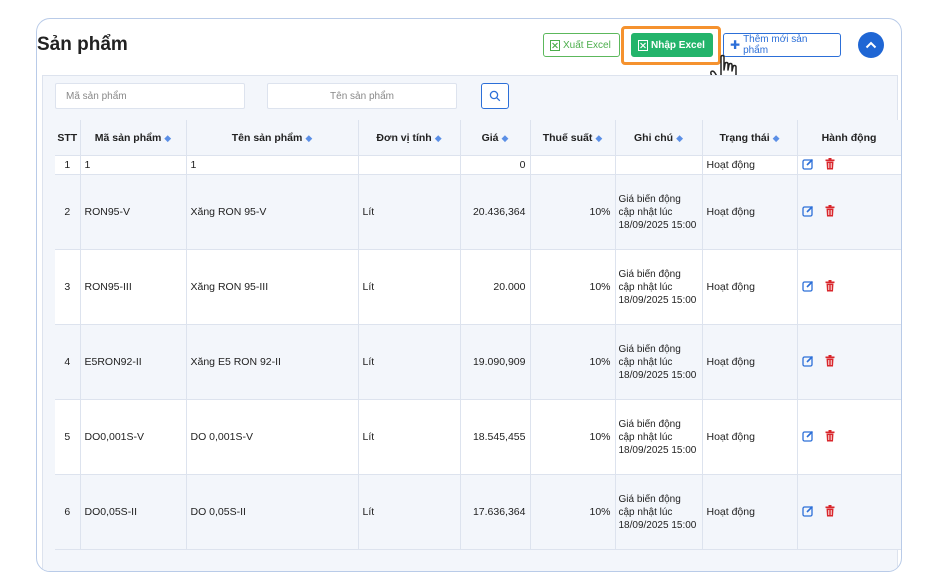 The image size is (931, 584). I want to click on page-title: Sản phẩm, so click(82, 44).